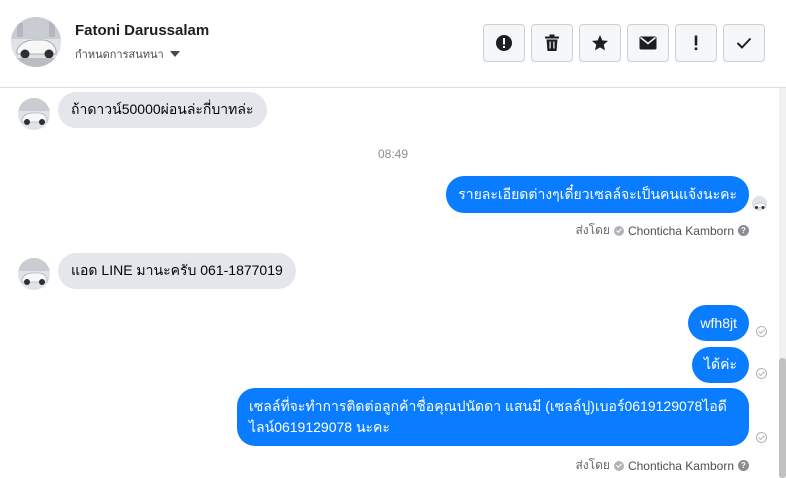 The image size is (786, 478). I want to click on read-receipt-avatar, so click(759, 203).